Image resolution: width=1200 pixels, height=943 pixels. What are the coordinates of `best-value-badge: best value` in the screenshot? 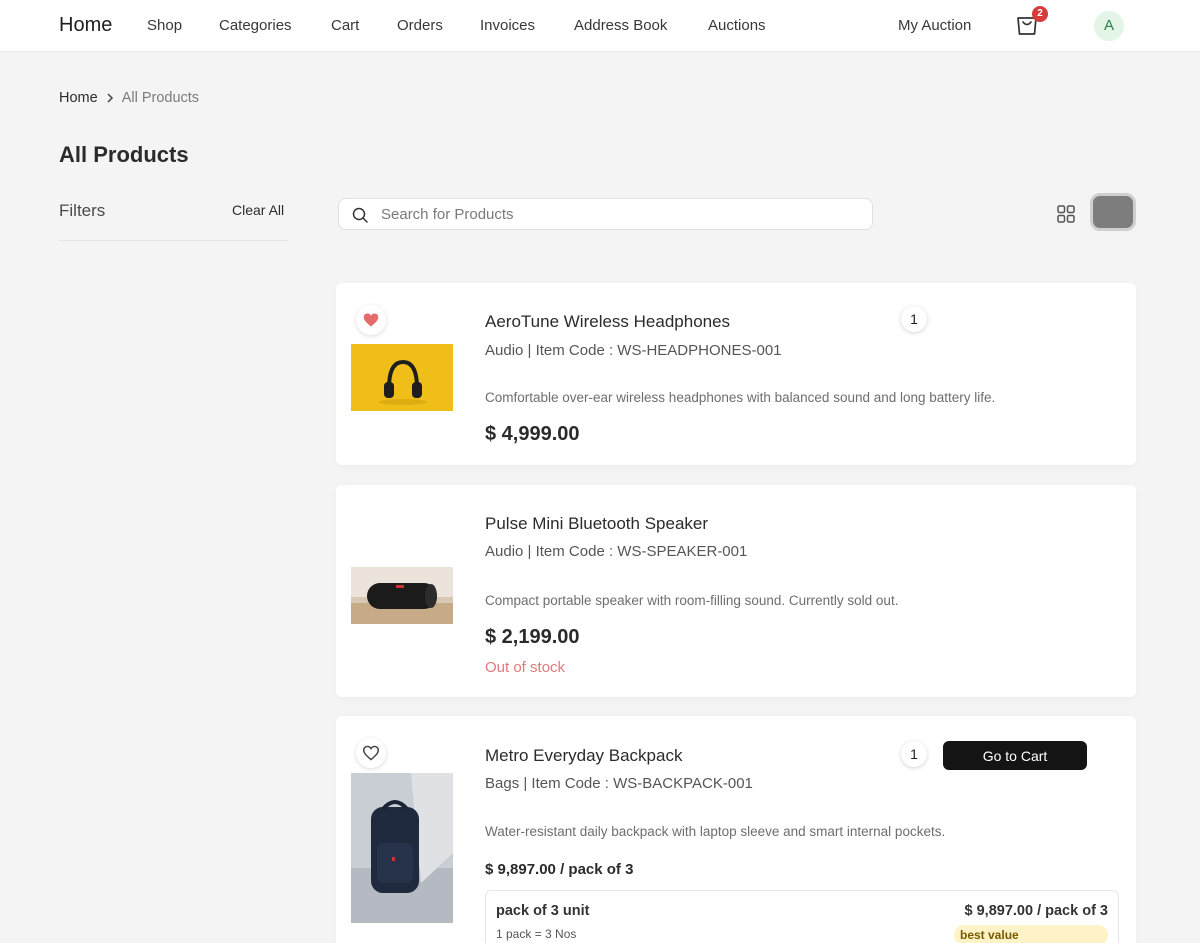 It's located at (1031, 934).